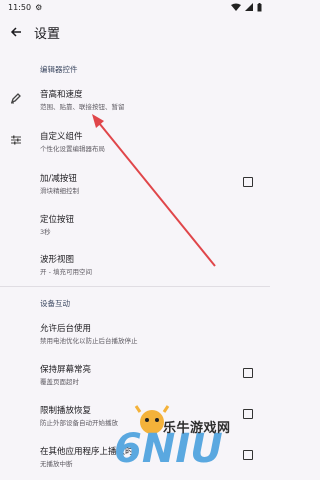 Image resolution: width=320 pixels, height=480 pixels. Describe the element at coordinates (249, 7) in the screenshot. I see `signal-icon` at that location.